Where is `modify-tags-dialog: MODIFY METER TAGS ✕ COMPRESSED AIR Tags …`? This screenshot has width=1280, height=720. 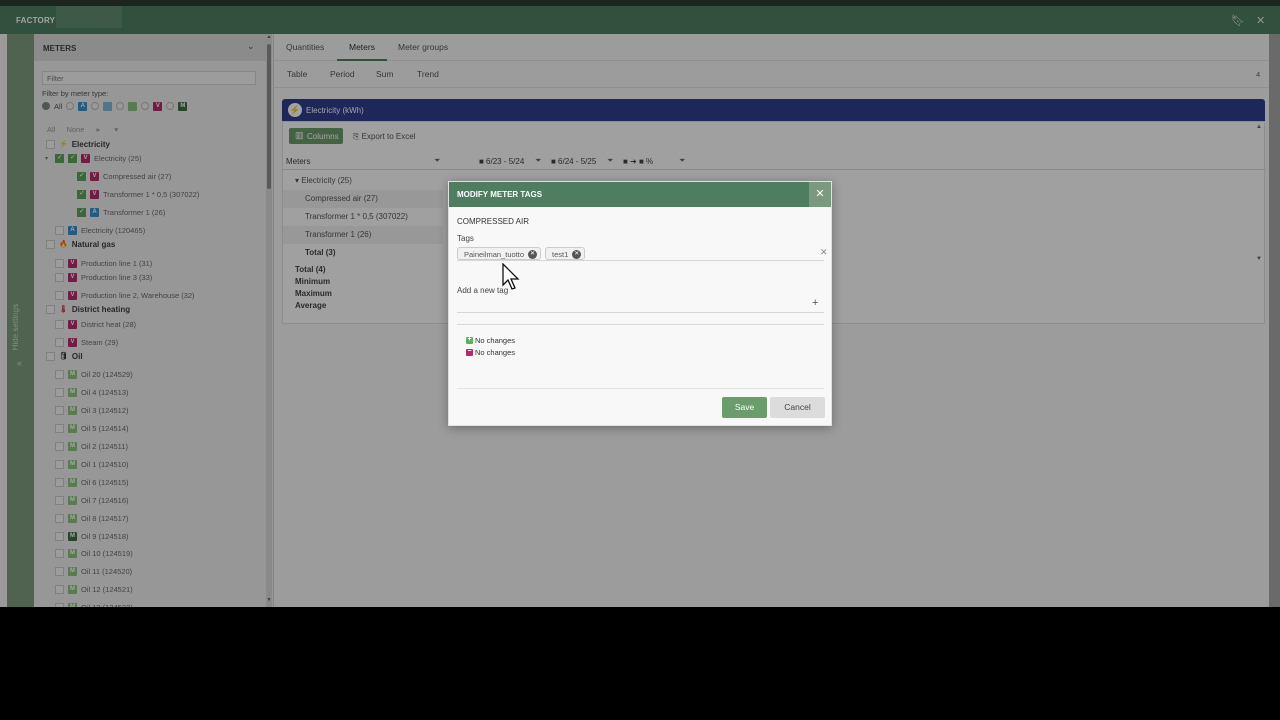
modify-tags-dialog: MODIFY METER TAGS ✕ COMPRESSED AIR Tags … is located at coordinates (640, 303).